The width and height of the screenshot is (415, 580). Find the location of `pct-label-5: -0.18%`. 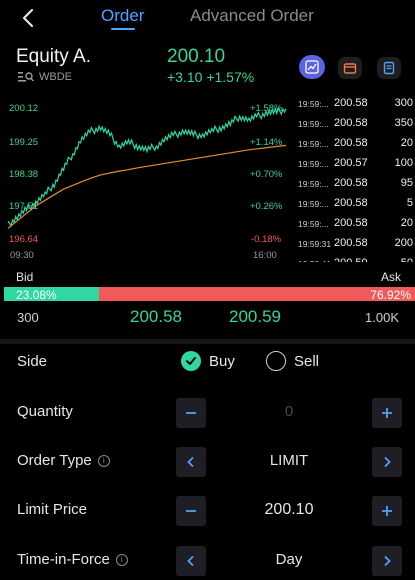

pct-label-5: -0.18% is located at coordinates (266, 239).